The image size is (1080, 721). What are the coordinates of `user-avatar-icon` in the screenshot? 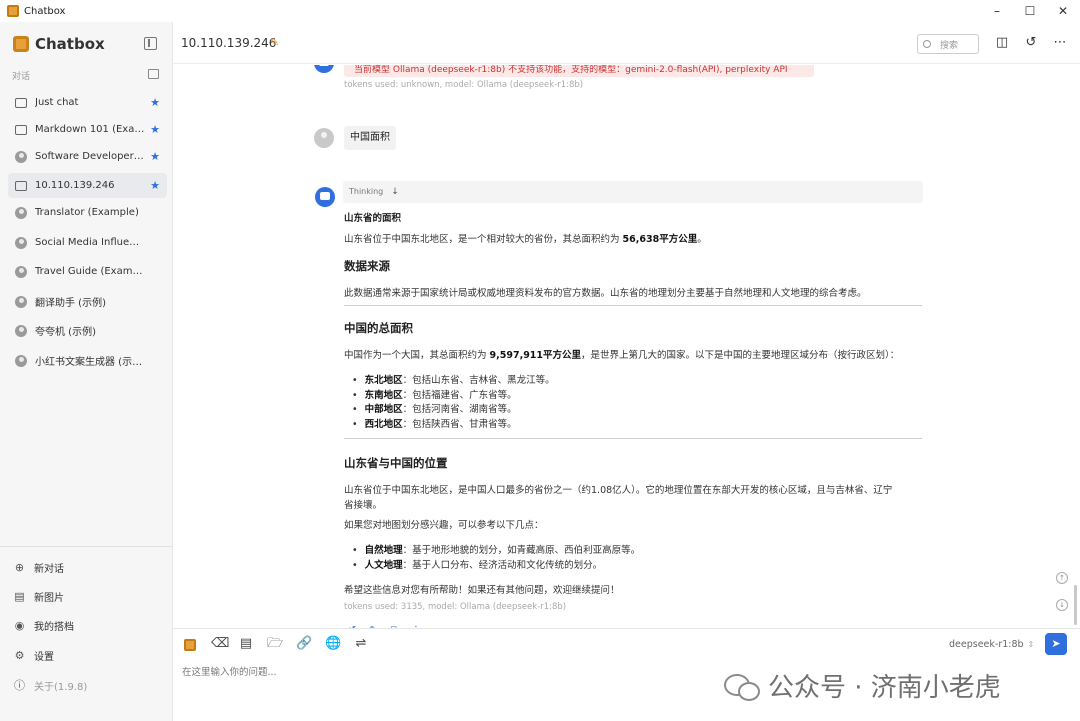 It's located at (324, 138).